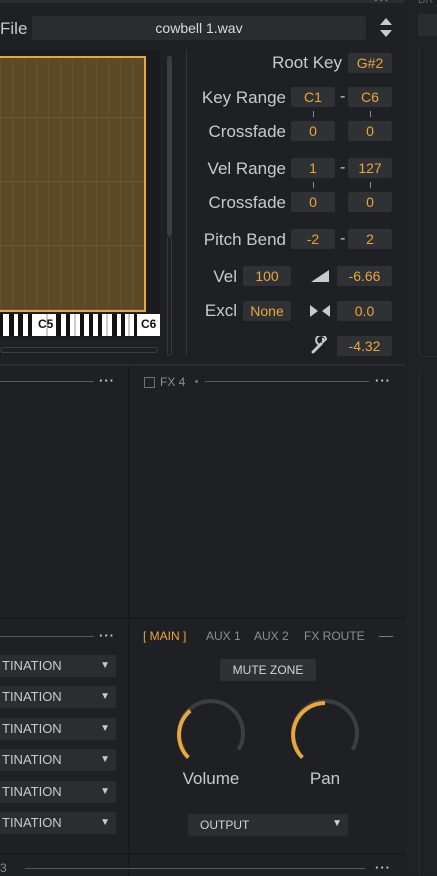  I want to click on panel-divider, so click(186, 202).